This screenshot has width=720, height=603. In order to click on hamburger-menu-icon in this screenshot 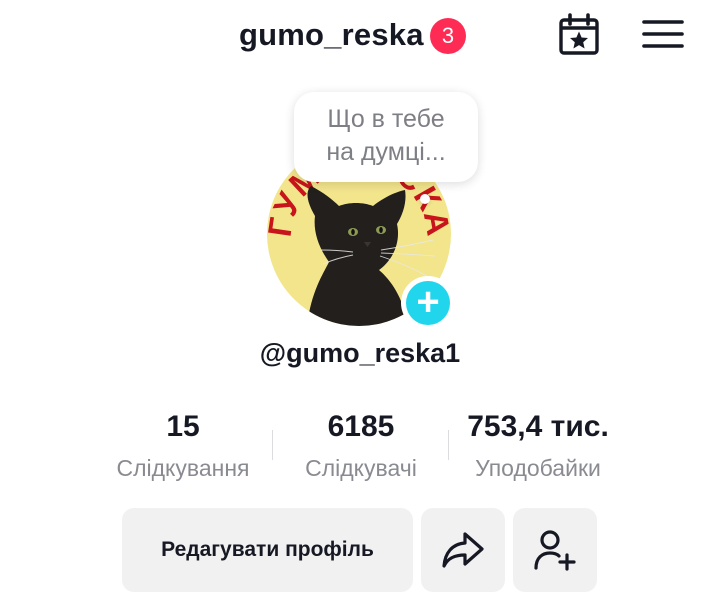, I will do `click(663, 34)`.